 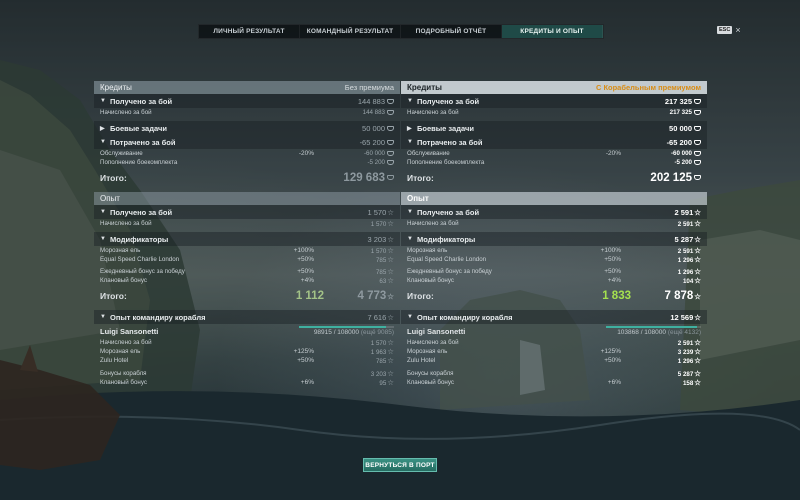 What do you see at coordinates (400, 465) in the screenshot?
I see `return-to-port-button: ВЕРНУТЬСЯ В ПОРТ` at bounding box center [400, 465].